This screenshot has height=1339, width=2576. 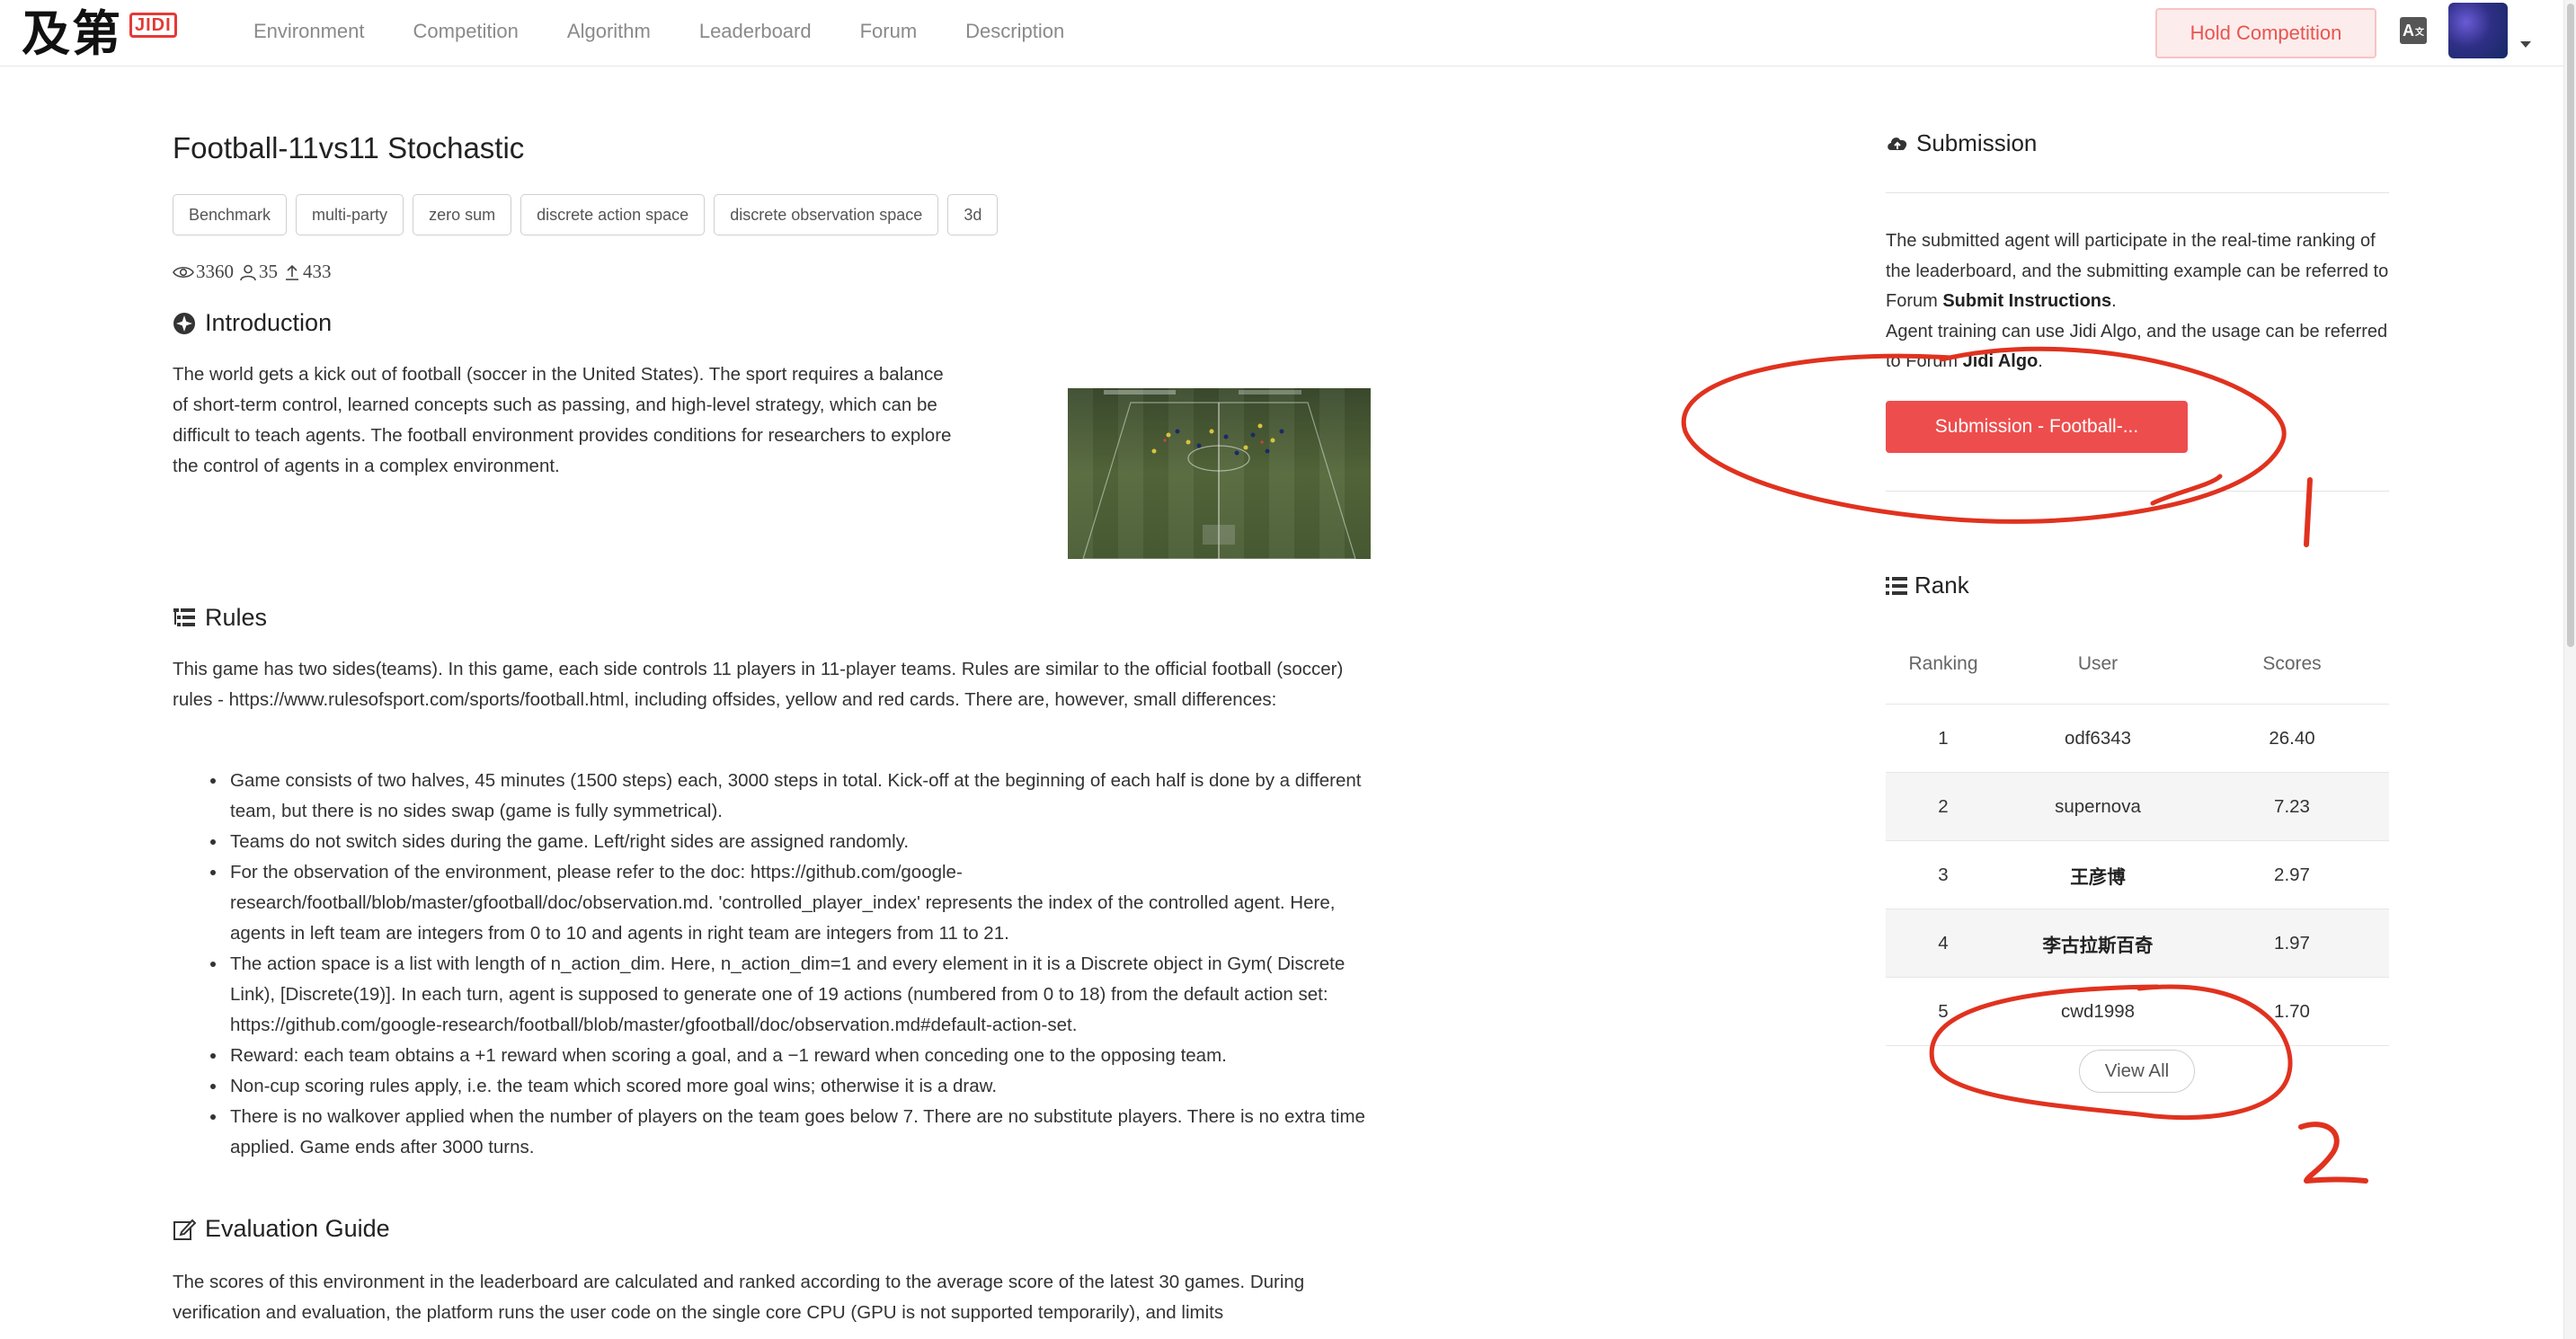 I want to click on score-cell: 1.97, so click(x=2292, y=943).